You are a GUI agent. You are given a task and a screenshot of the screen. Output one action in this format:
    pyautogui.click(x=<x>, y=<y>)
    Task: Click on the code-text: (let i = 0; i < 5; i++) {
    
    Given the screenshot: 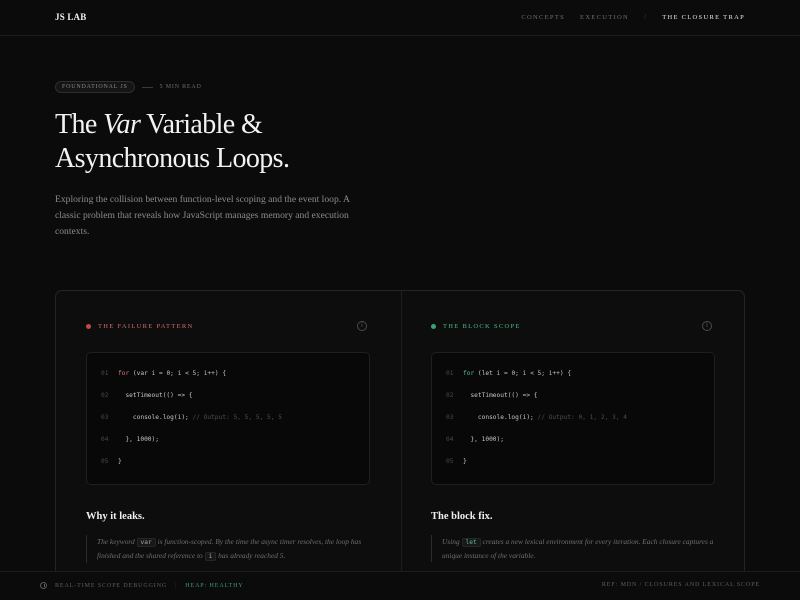 What is the action you would take?
    pyautogui.click(x=523, y=373)
    